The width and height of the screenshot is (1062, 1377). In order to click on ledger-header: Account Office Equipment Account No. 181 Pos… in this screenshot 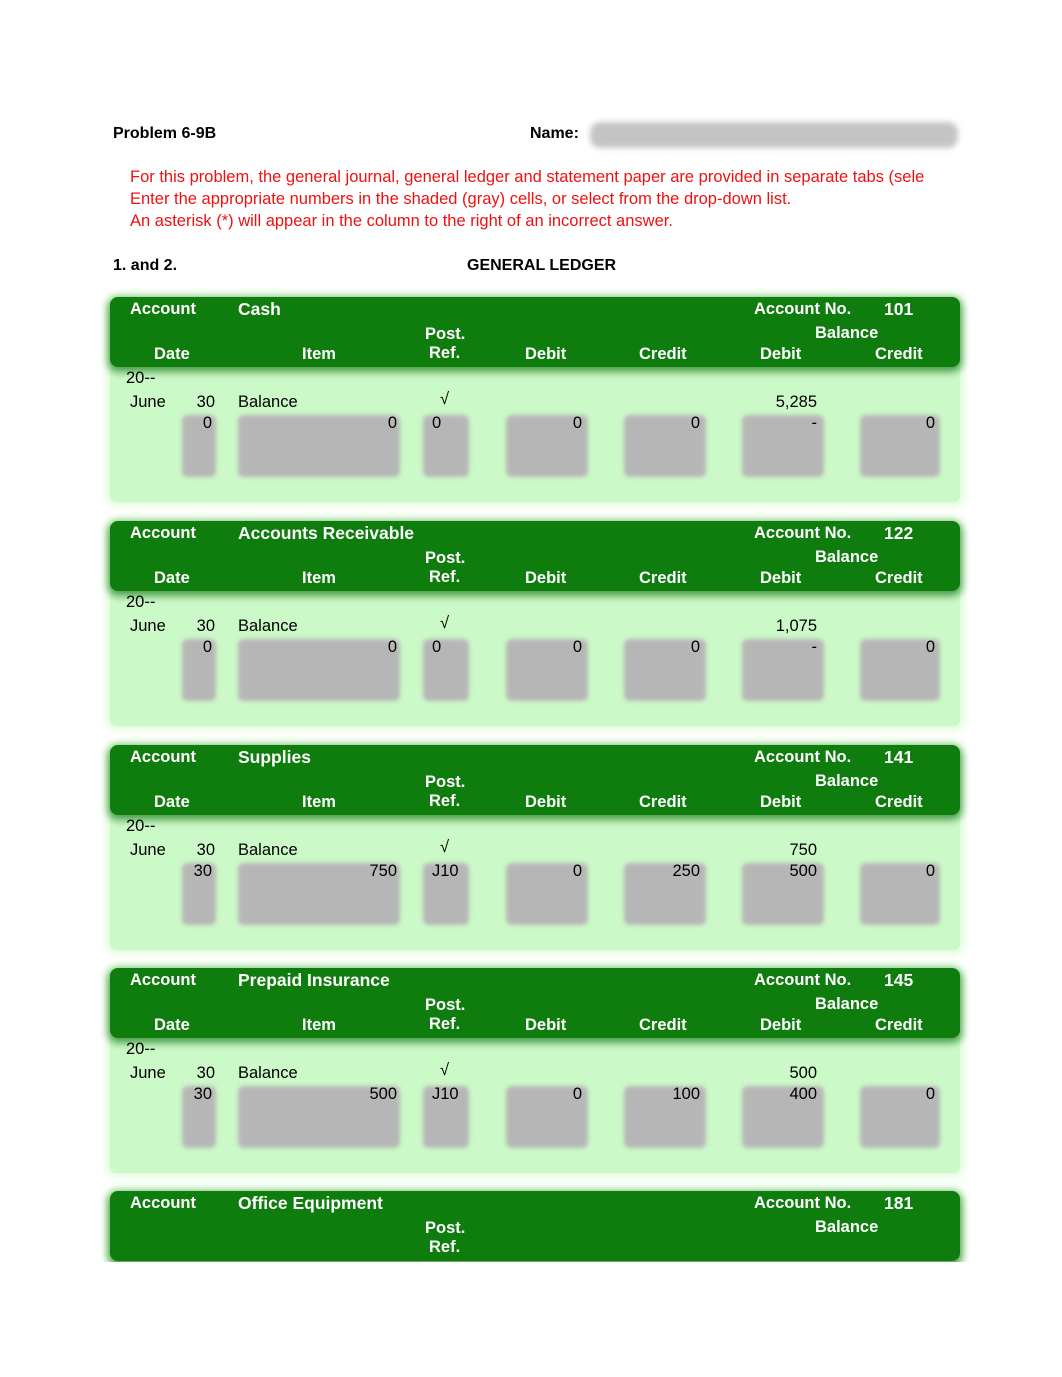, I will do `click(535, 1226)`.